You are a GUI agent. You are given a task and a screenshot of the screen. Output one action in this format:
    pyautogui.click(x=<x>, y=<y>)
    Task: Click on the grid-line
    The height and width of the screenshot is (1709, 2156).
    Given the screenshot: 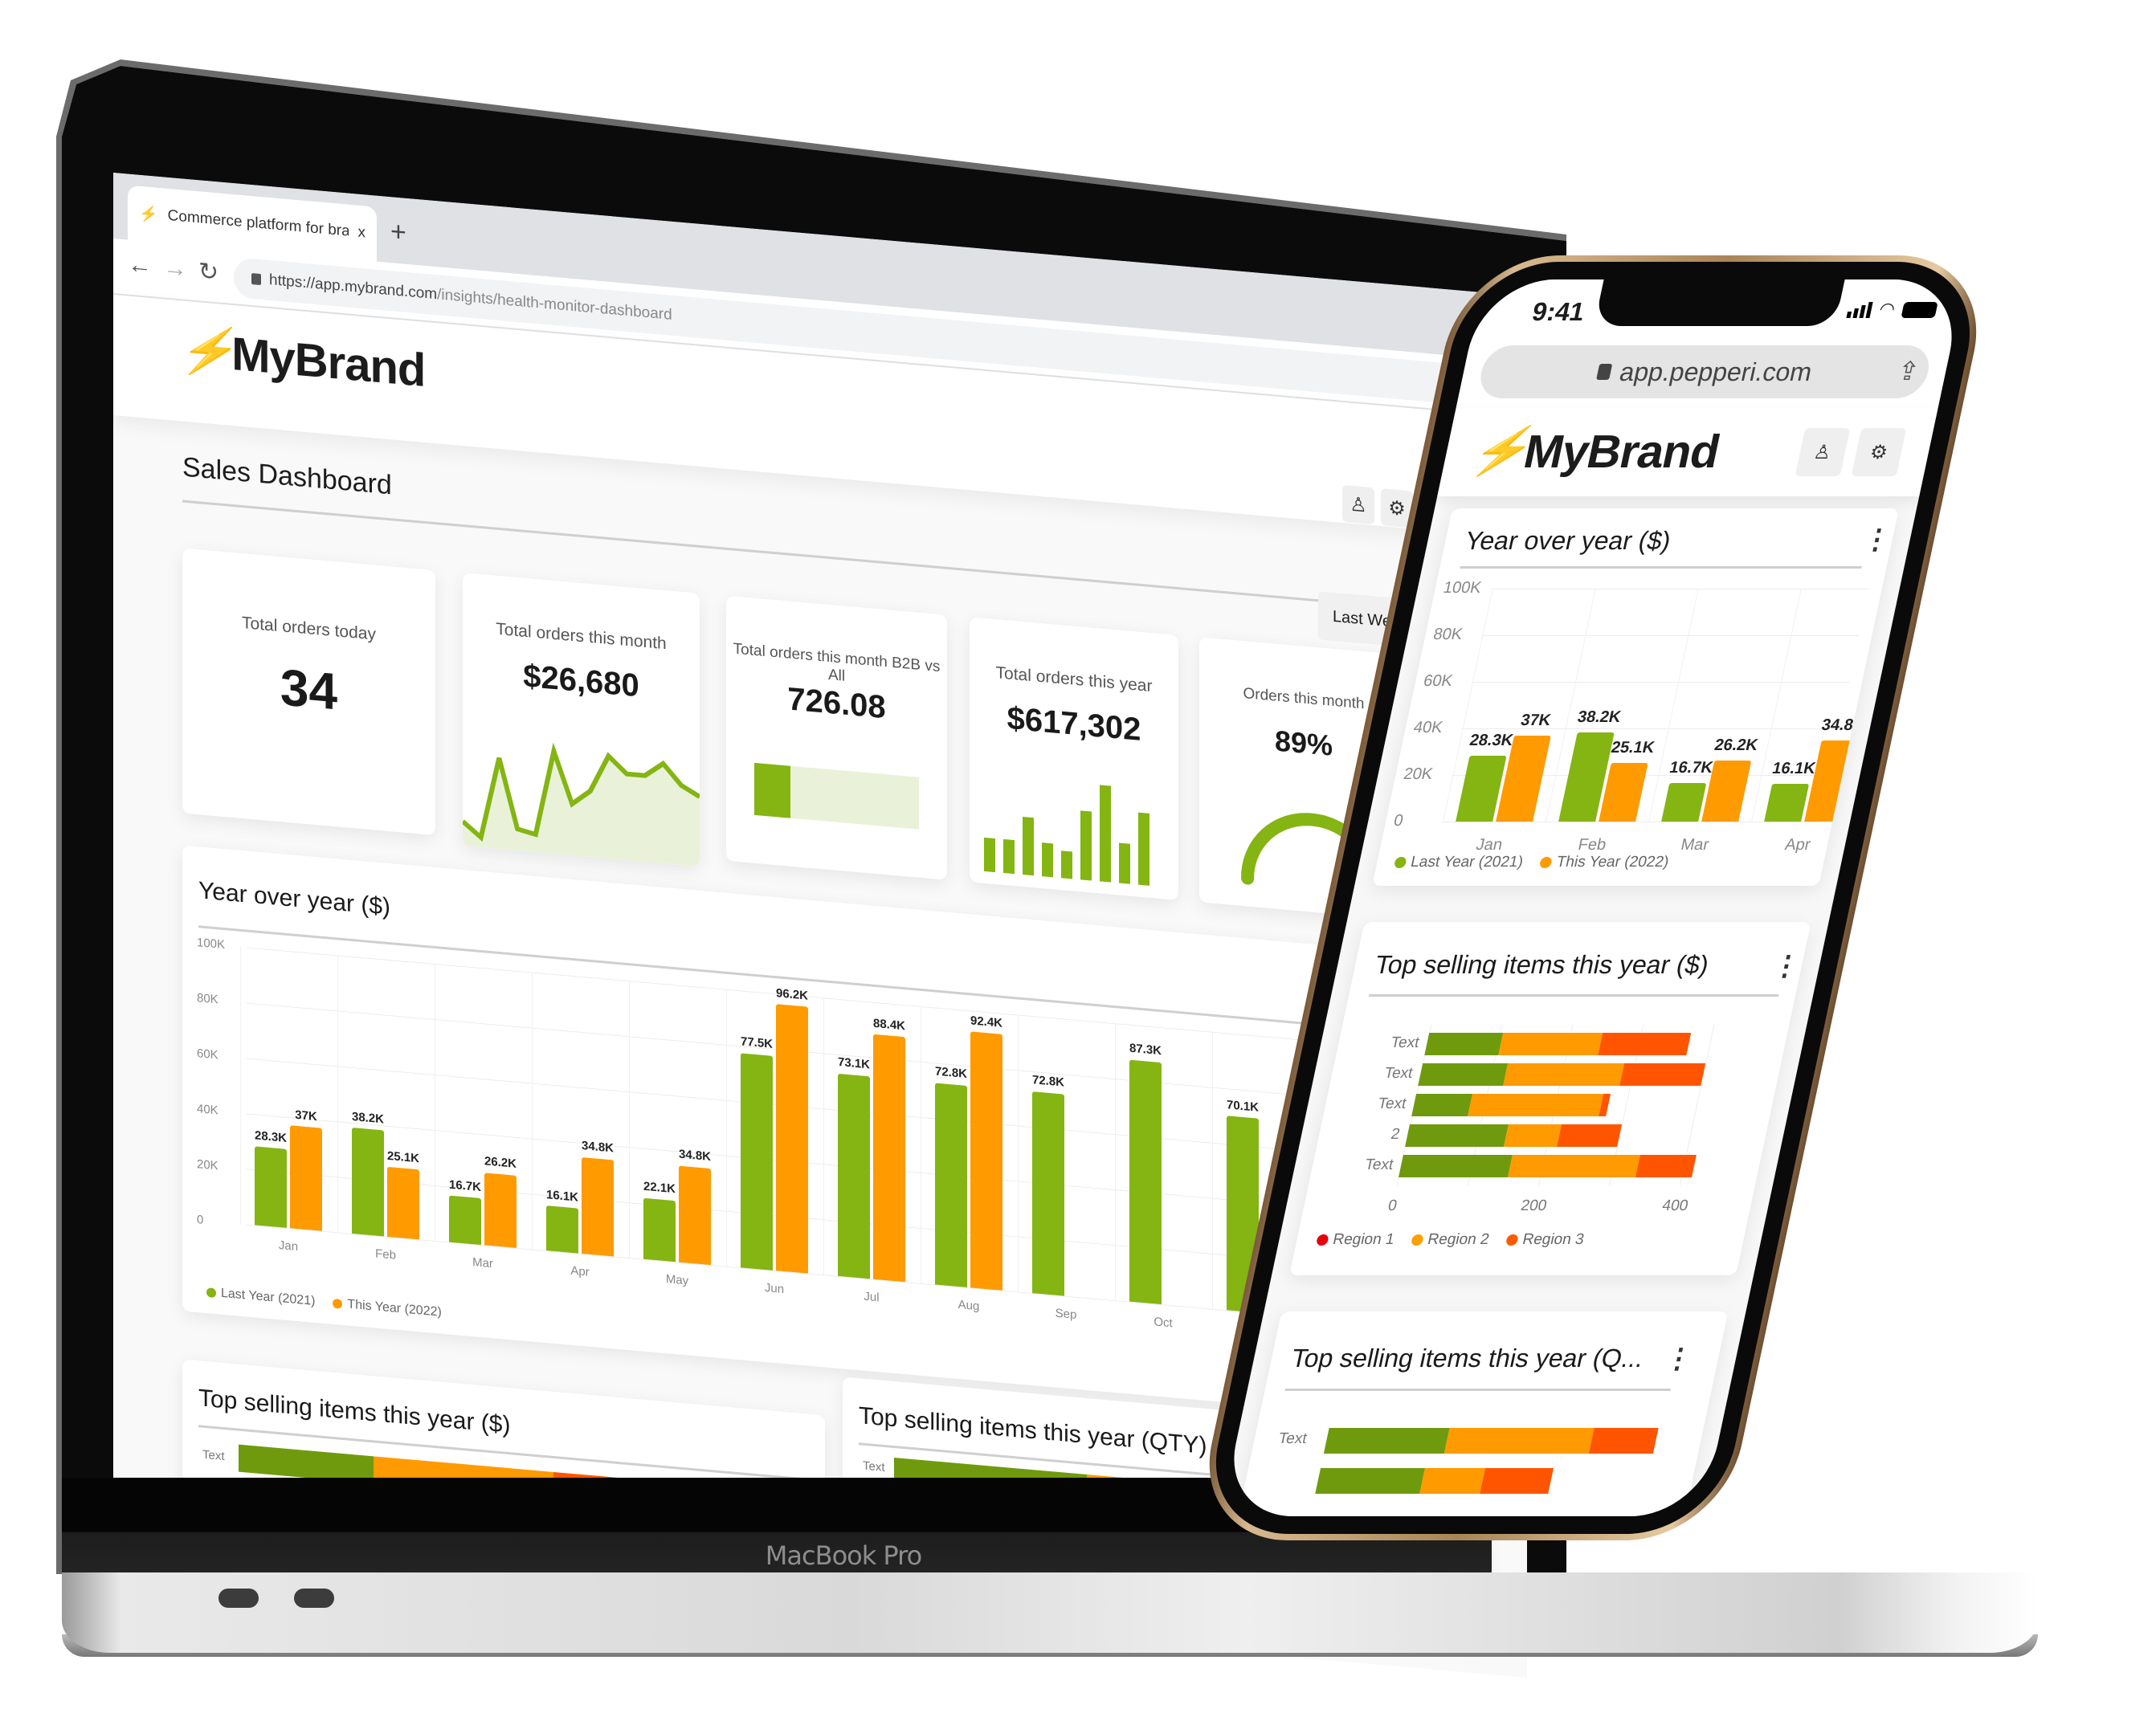 What is the action you would take?
    pyautogui.click(x=1671, y=635)
    